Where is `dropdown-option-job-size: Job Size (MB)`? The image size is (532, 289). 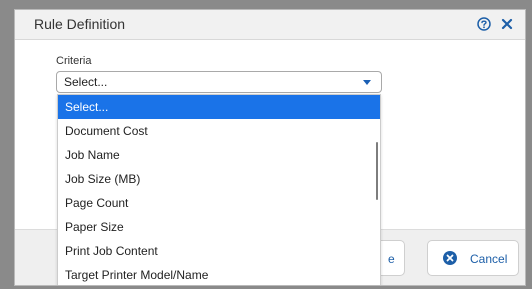 dropdown-option-job-size: Job Size (MB) is located at coordinates (219, 179).